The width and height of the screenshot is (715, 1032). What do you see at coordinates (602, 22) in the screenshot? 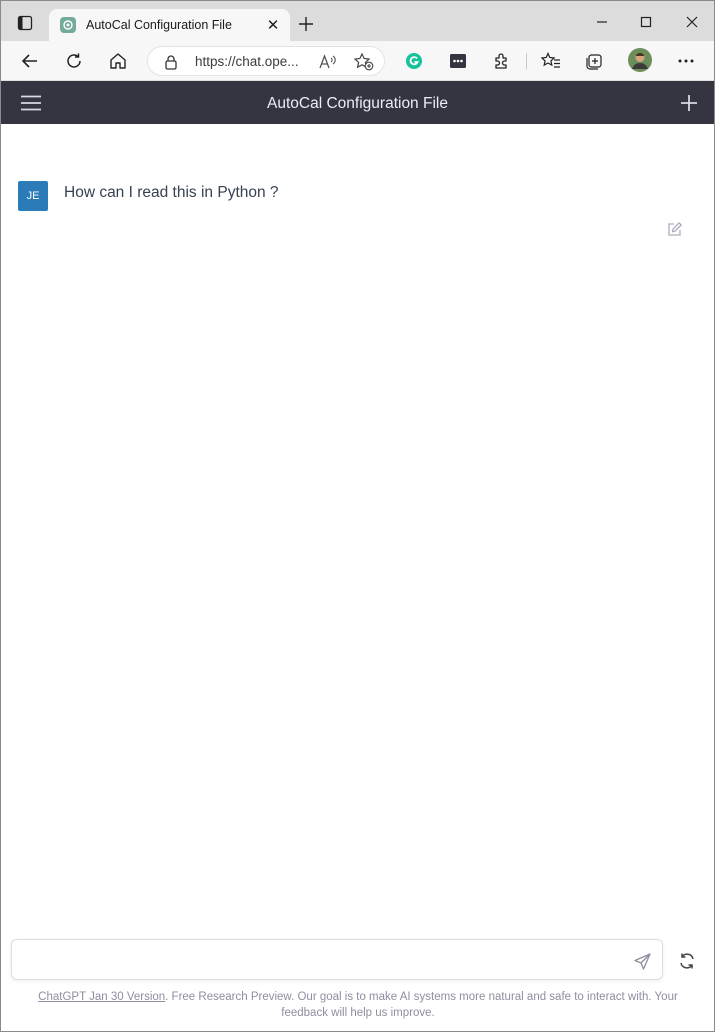
I see `minimize-icon` at bounding box center [602, 22].